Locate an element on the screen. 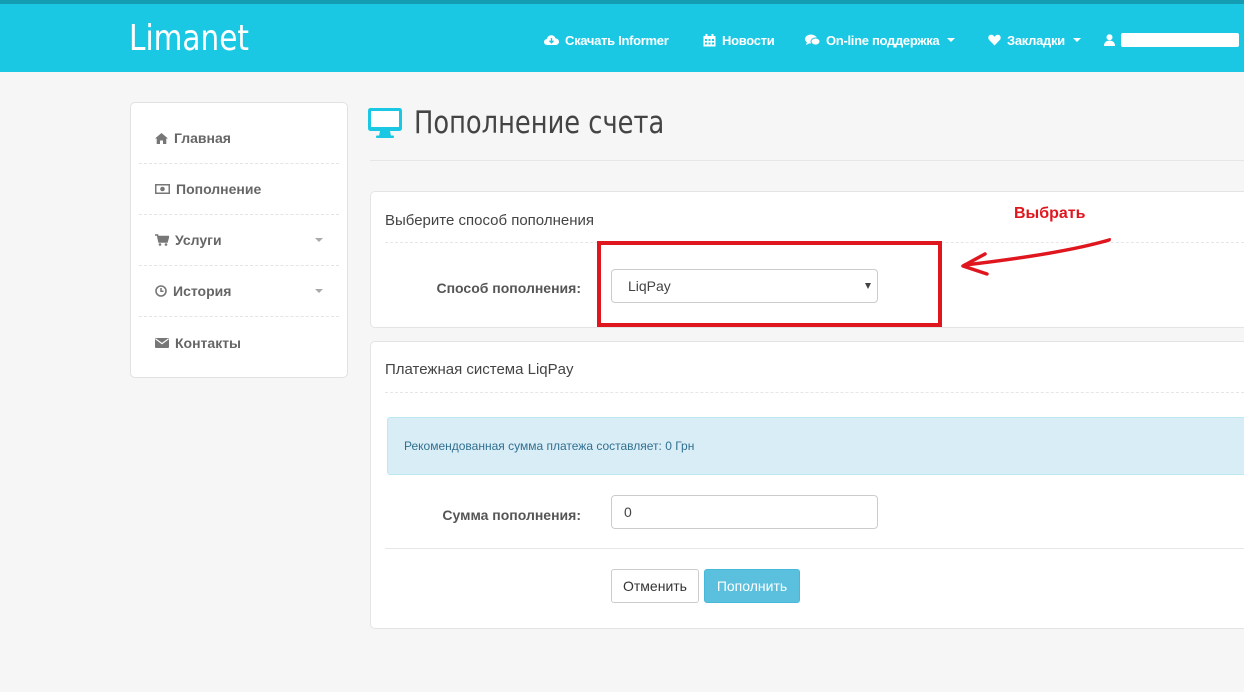  comments-icon is located at coordinates (812, 40).